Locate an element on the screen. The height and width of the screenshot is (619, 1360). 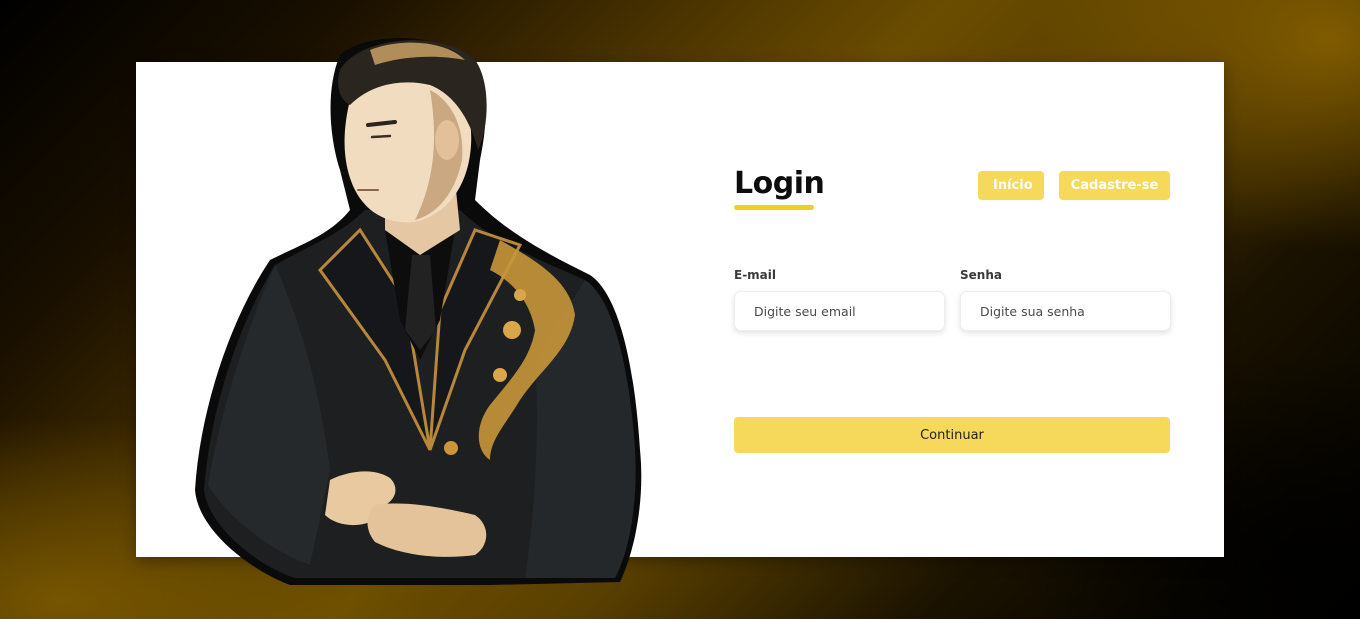
home-button: Início is located at coordinates (1011, 185).